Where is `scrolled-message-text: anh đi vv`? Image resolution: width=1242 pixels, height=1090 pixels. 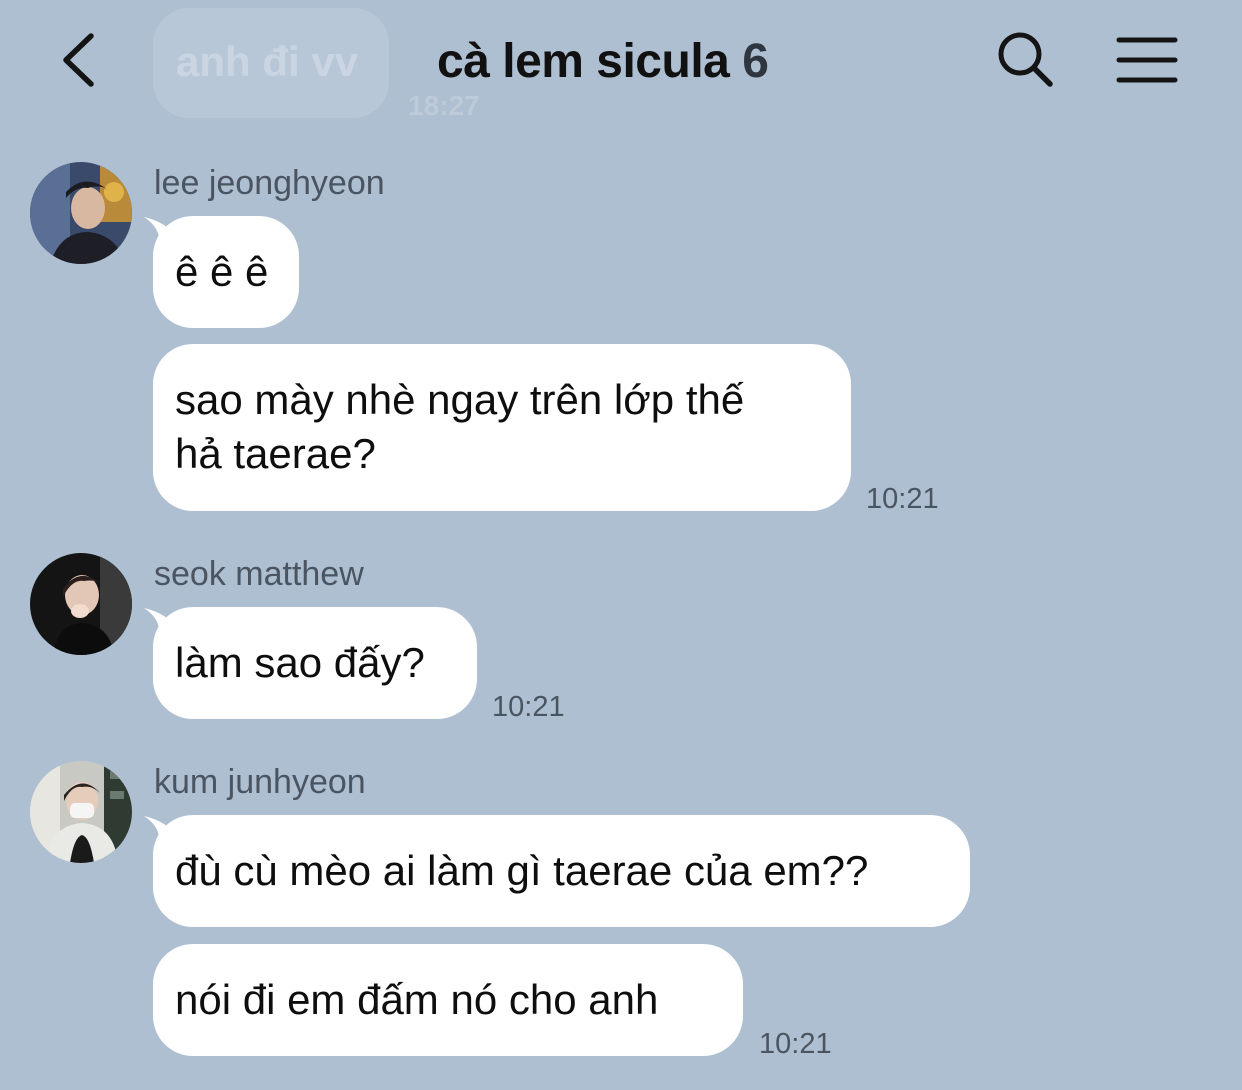 scrolled-message-text: anh đi vv is located at coordinates (267, 61).